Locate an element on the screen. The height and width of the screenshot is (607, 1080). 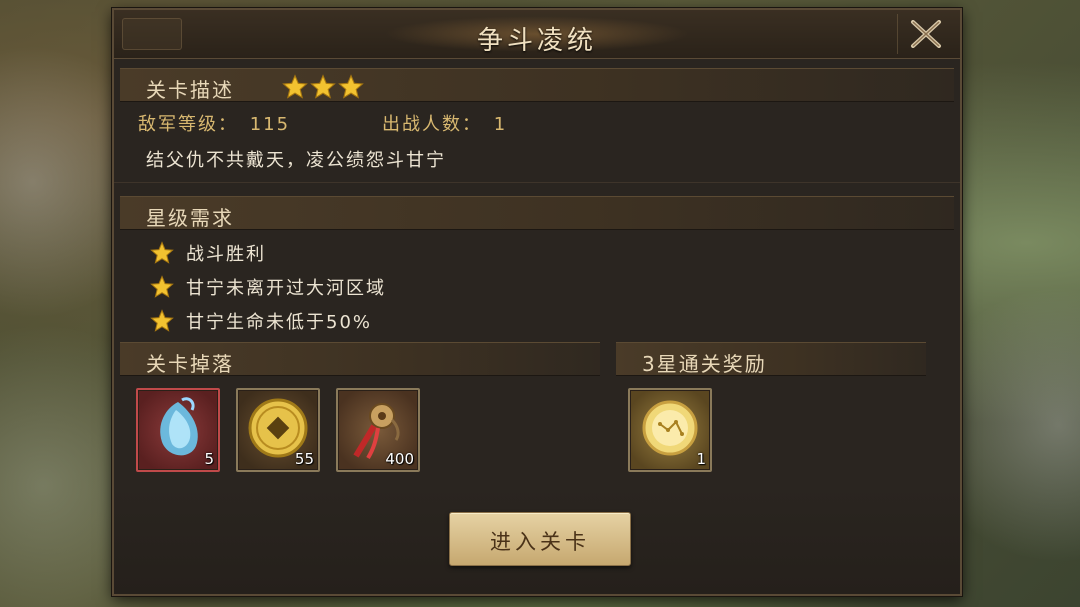
dialog-title: 争斗凌统 is located at coordinates (536, 41).